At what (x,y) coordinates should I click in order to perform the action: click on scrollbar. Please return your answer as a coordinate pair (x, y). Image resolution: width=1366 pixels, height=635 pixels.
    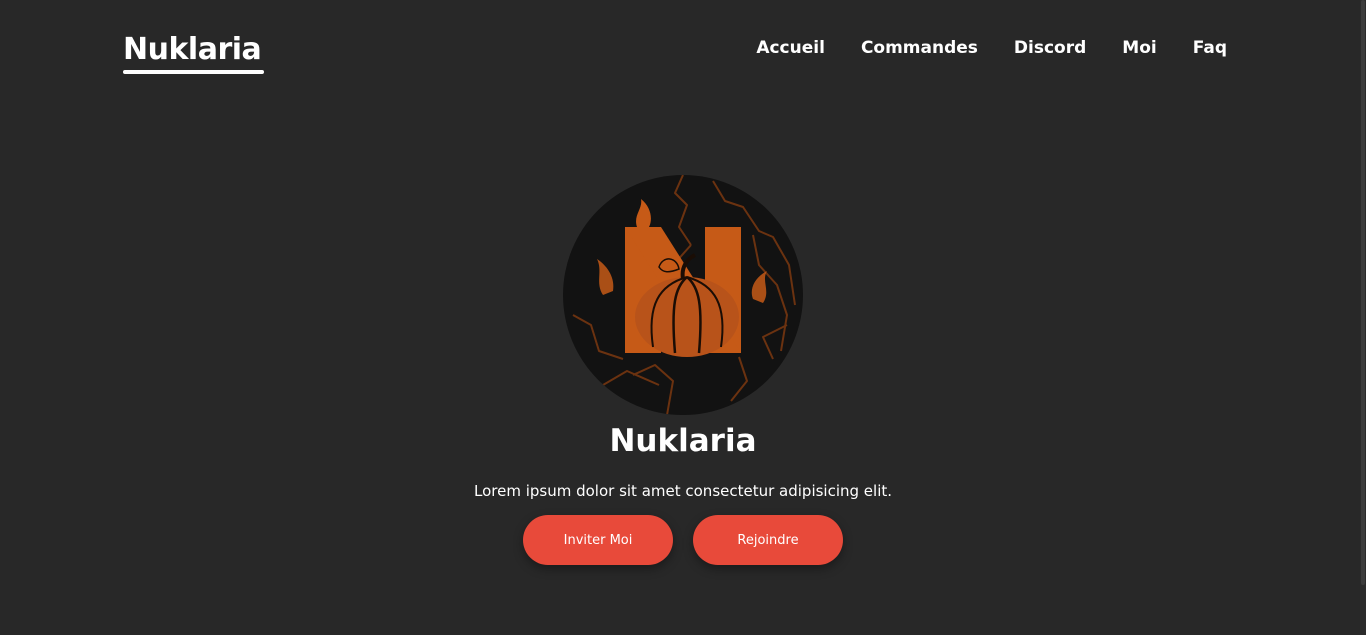
    Looking at the image, I should click on (1363, 317).